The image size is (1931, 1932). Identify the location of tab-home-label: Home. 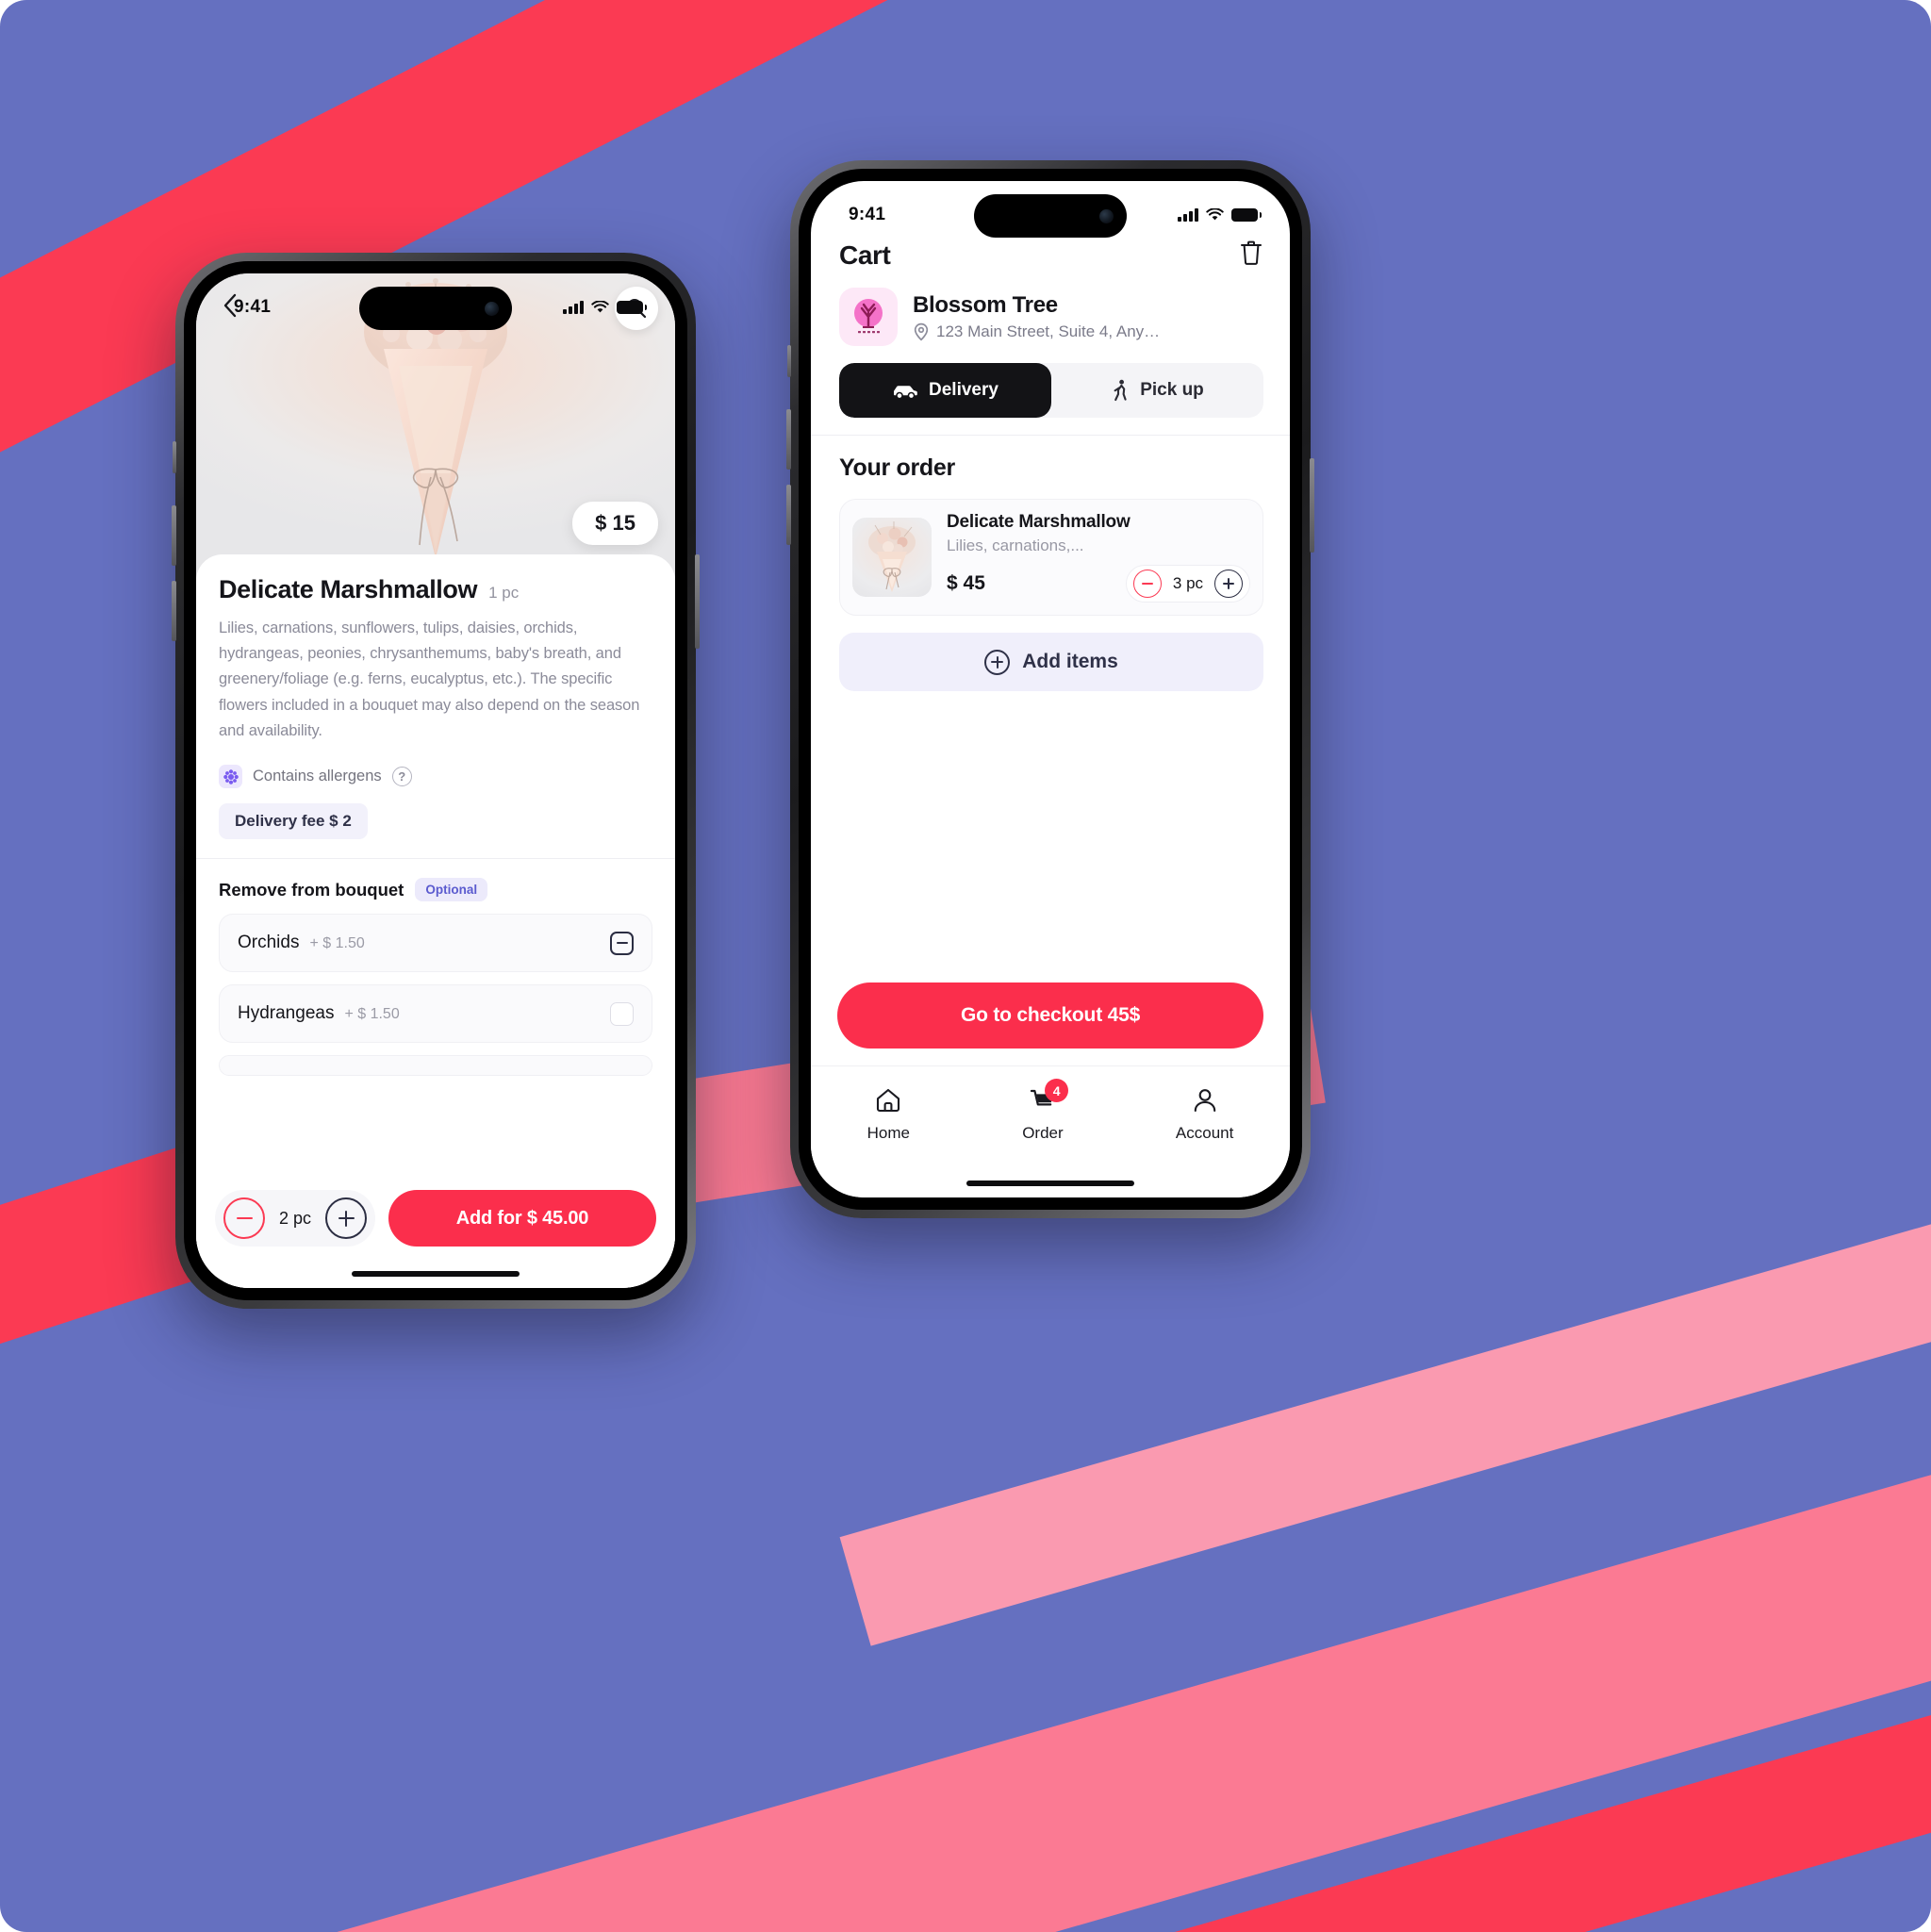
(888, 1133).